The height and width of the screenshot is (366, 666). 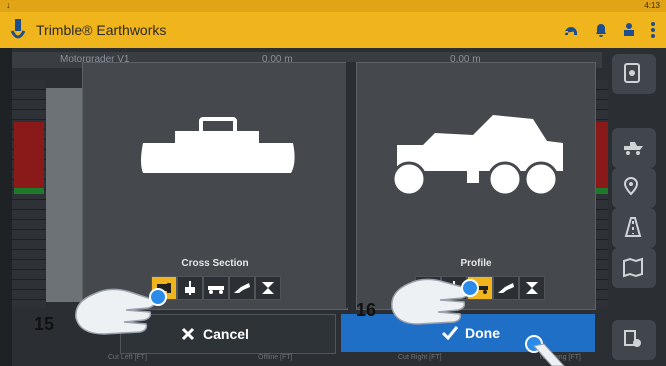 I want to click on cross-section-label: Cross Section, so click(x=215, y=263).